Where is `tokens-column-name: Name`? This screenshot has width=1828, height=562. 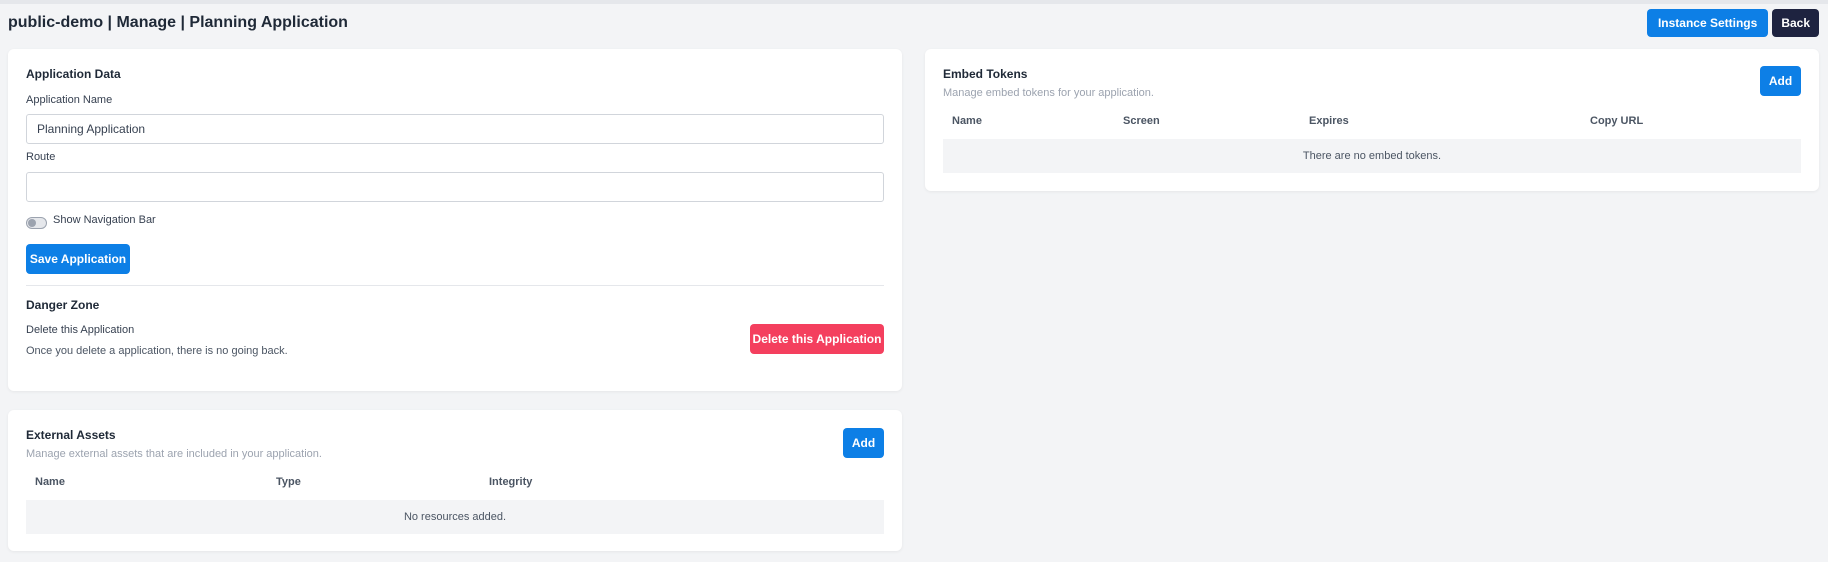 tokens-column-name: Name is located at coordinates (967, 121).